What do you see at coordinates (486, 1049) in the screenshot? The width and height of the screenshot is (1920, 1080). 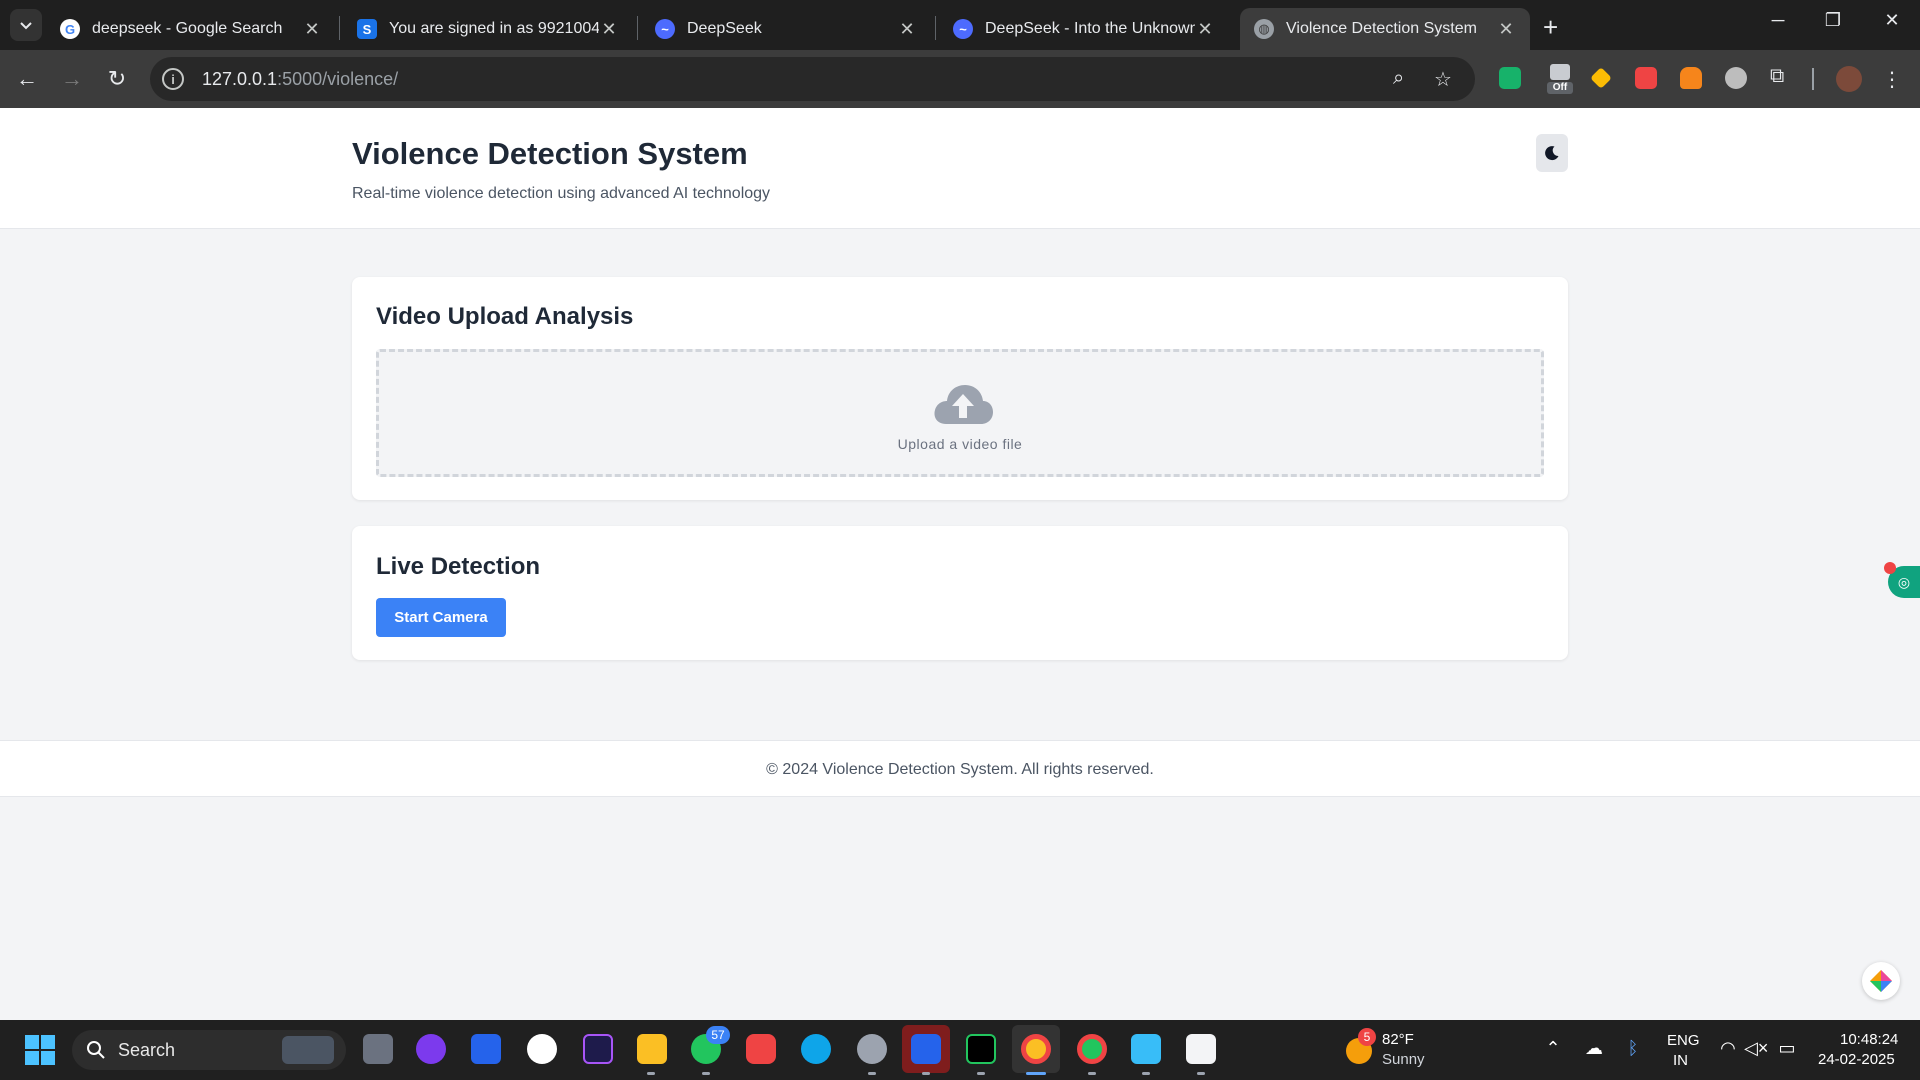 I see `todo-icon` at bounding box center [486, 1049].